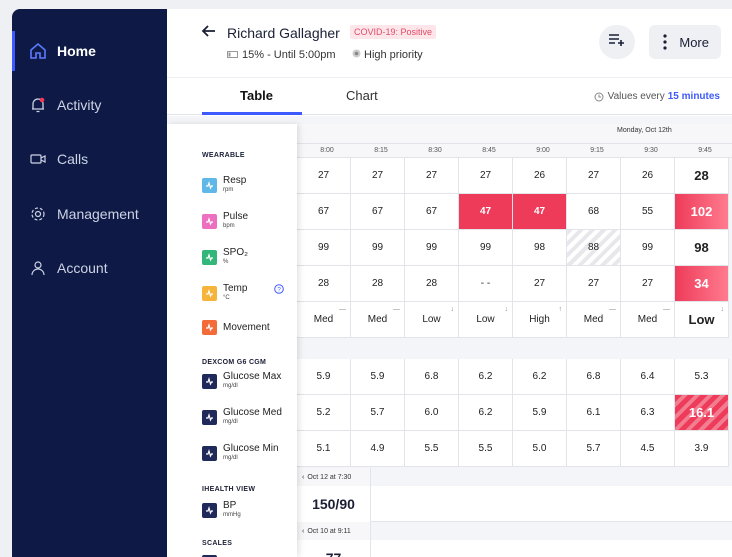  Describe the element at coordinates (702, 284) in the screenshot. I see `table-cell: 34` at that location.